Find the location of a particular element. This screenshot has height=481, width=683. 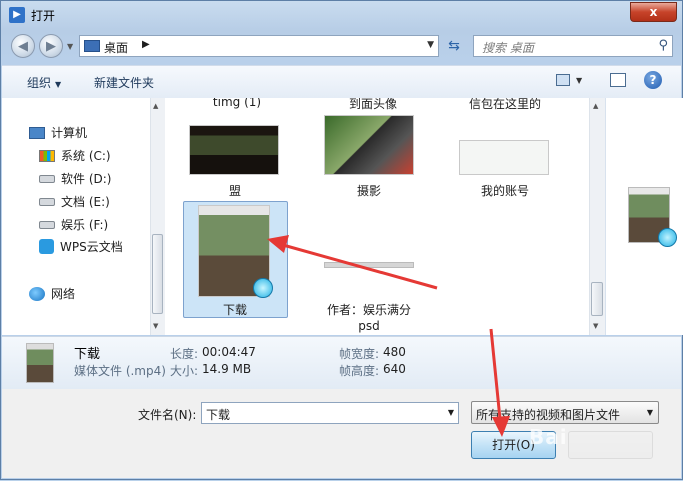

red-arrow-to-file is located at coordinates (352, 262).